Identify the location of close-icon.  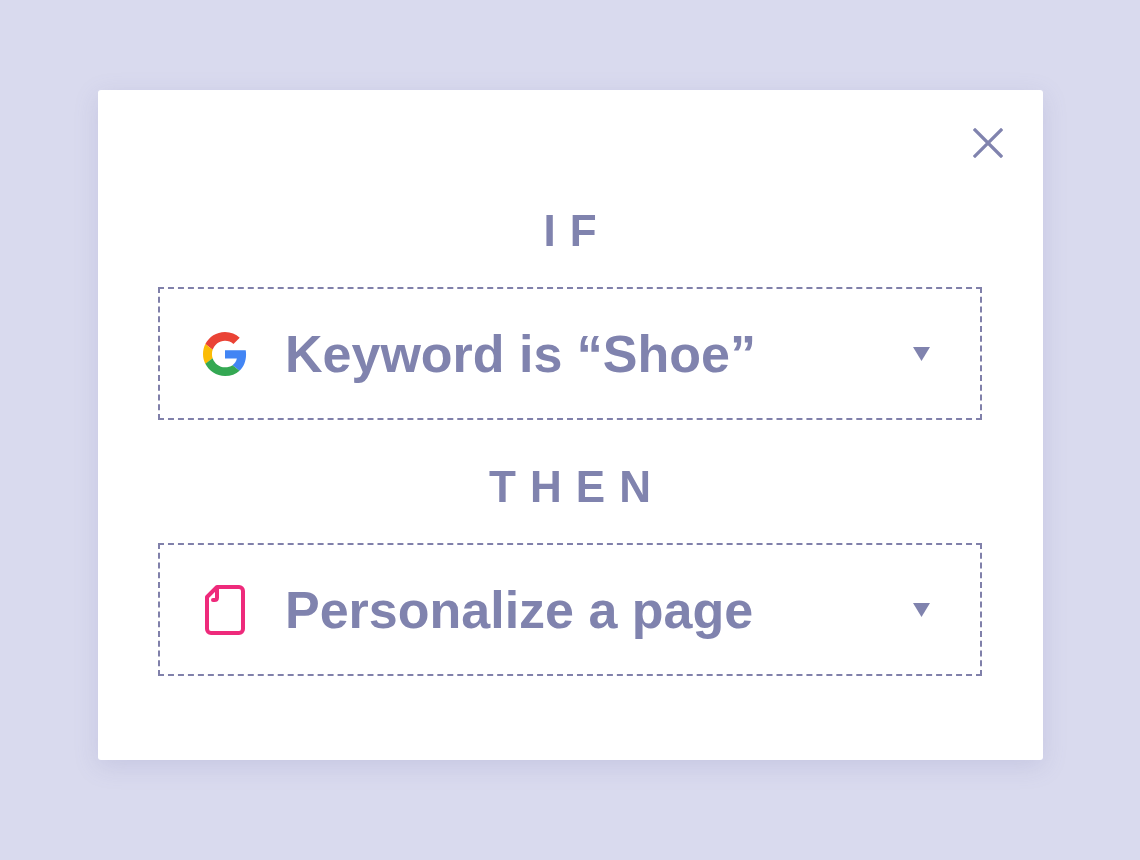
(987, 143).